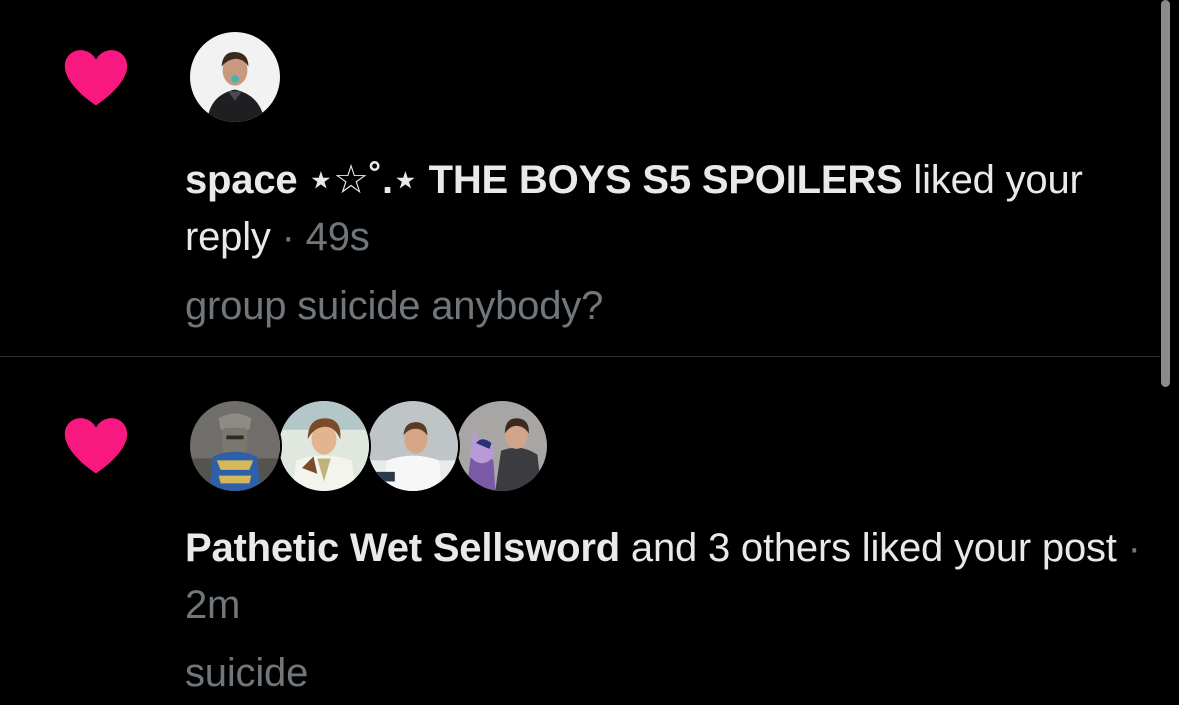 This screenshot has height=705, width=1179. I want to click on scrollbar, so click(1165, 193).